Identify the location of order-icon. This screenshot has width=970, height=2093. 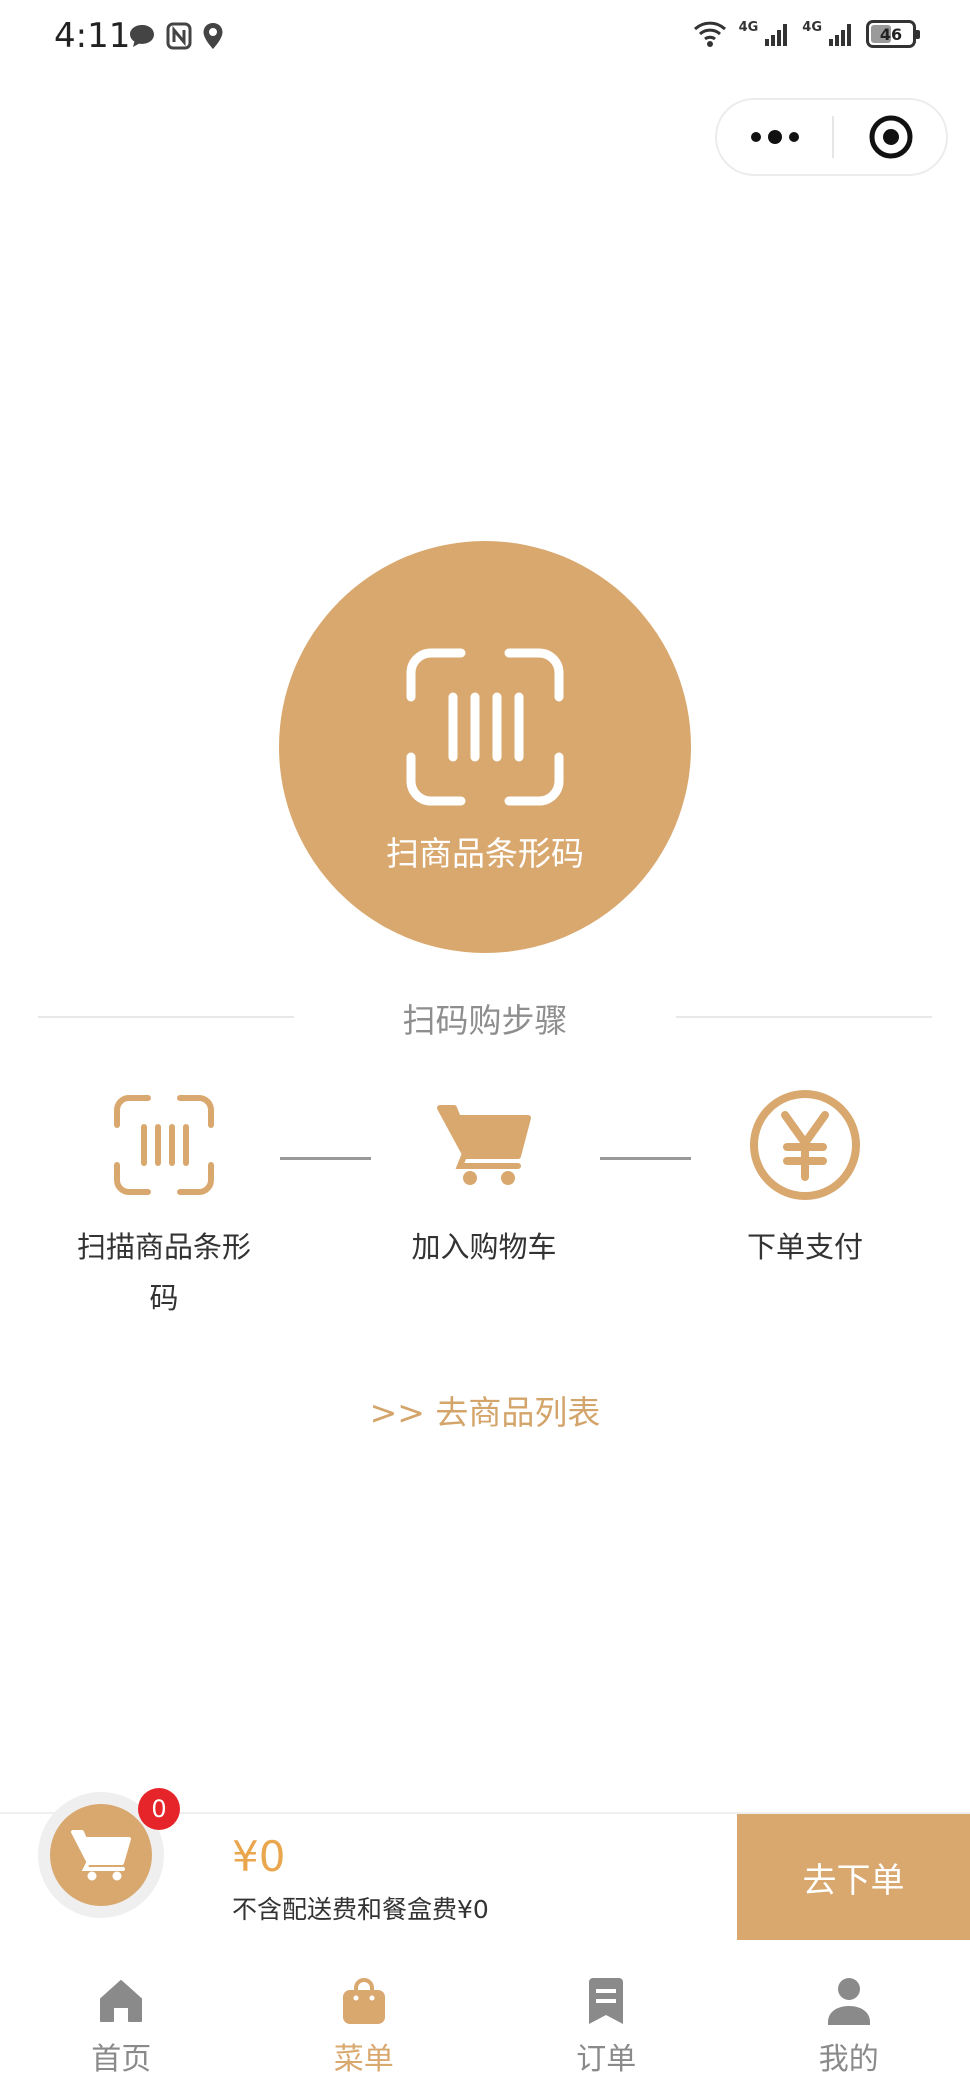
(606, 2001).